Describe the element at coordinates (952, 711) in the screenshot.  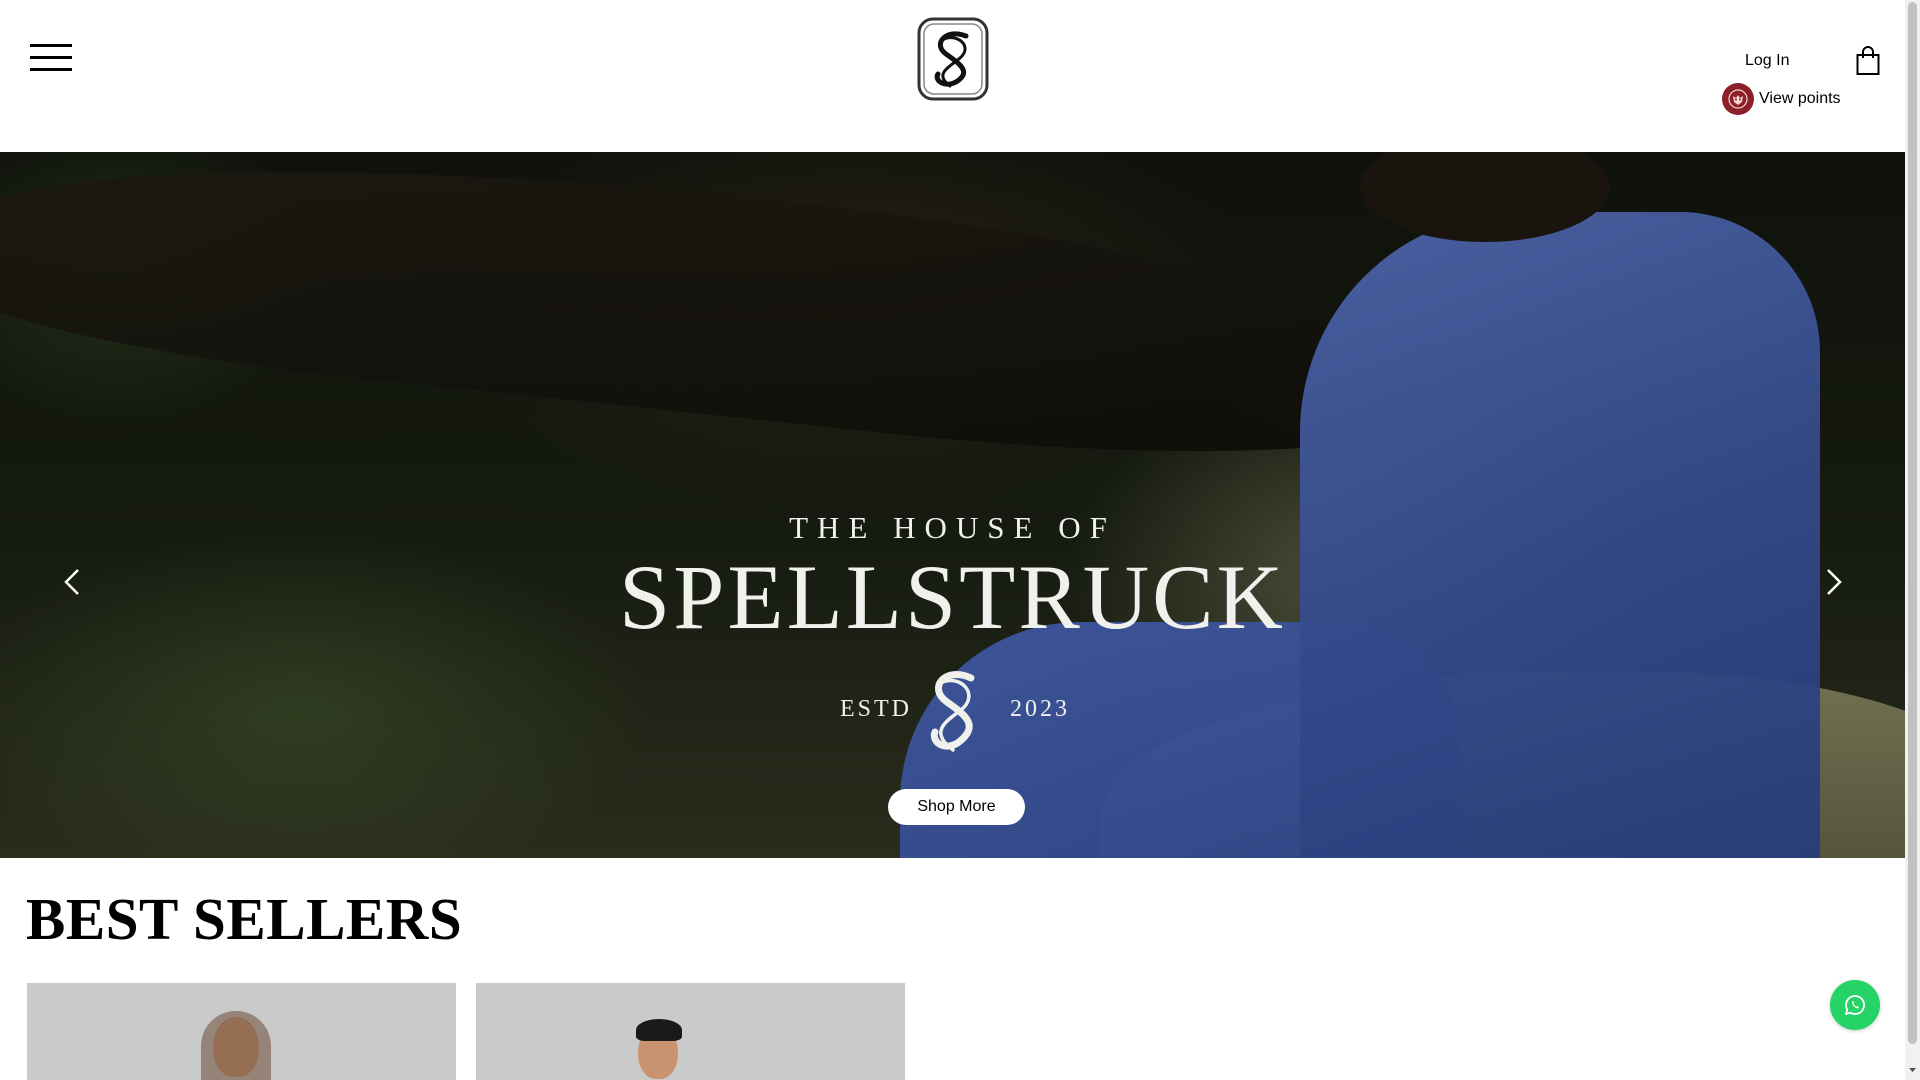
I see `hero-monogram-logo` at that location.